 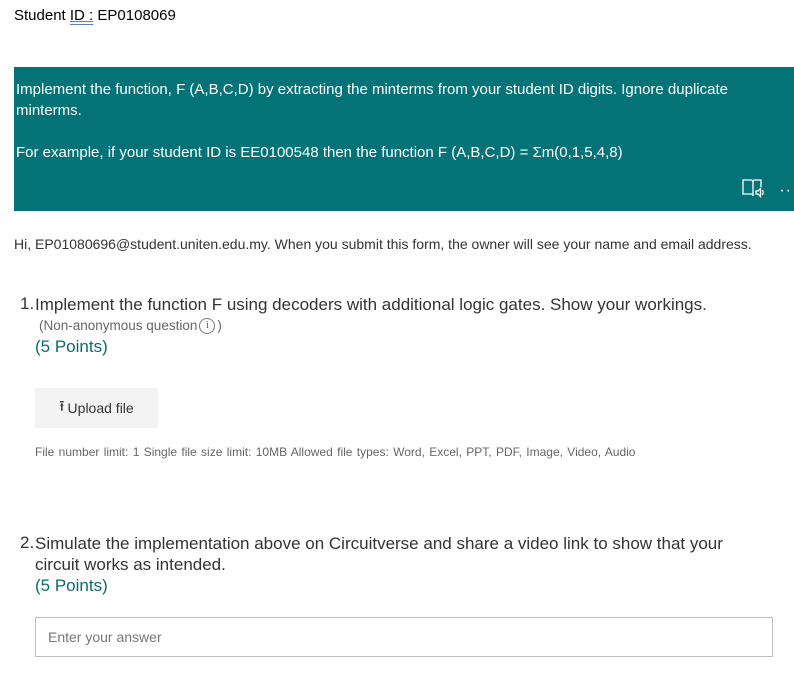 What do you see at coordinates (136, 15) in the screenshot?
I see `student-id-value: EP0108069` at bounding box center [136, 15].